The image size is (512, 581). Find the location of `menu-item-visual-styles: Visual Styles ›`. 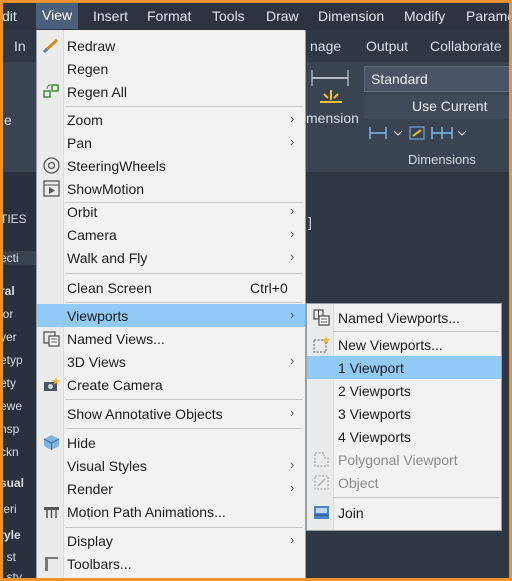

menu-item-visual-styles: Visual Styles › is located at coordinates (171, 465).